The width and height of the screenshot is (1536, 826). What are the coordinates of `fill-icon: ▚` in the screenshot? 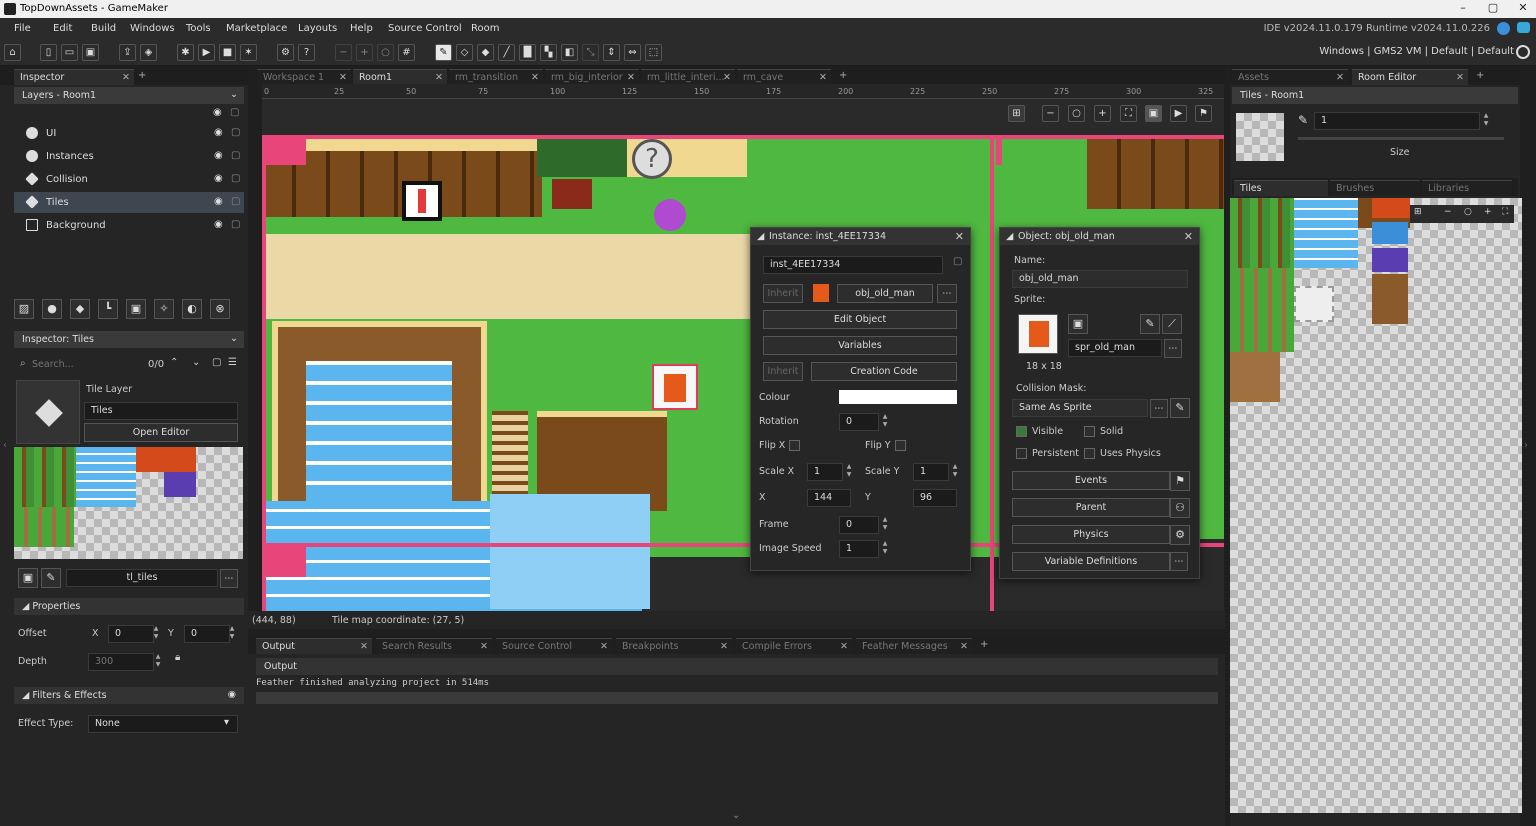 It's located at (548, 52).